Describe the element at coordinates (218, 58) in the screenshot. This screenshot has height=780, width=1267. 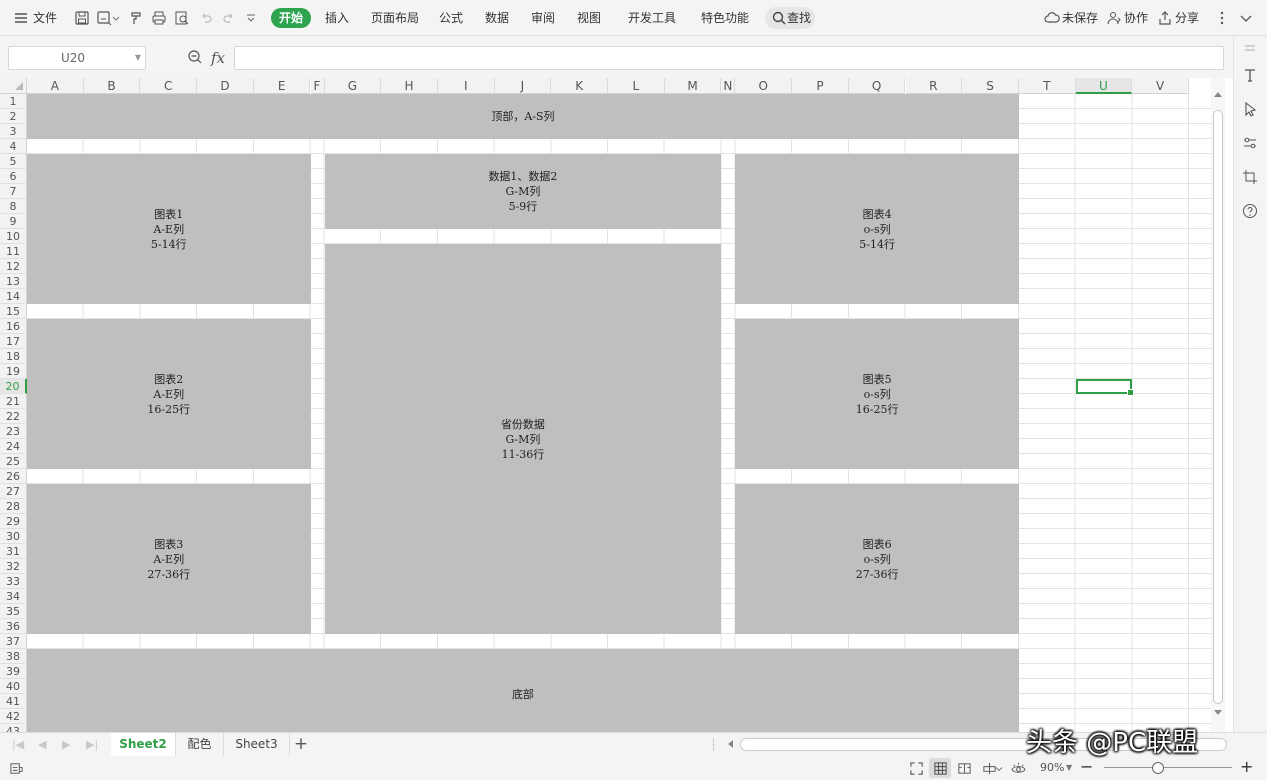
I see `fx-icon: fx` at that location.